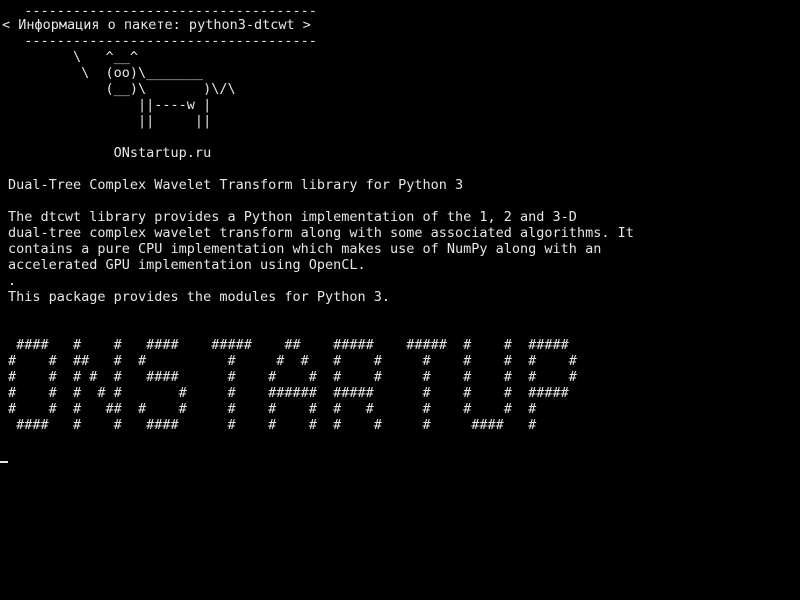 The height and width of the screenshot is (600, 800). Describe the element at coordinates (110, 105) in the screenshot. I see `cow-art-line: ||----w |` at that location.